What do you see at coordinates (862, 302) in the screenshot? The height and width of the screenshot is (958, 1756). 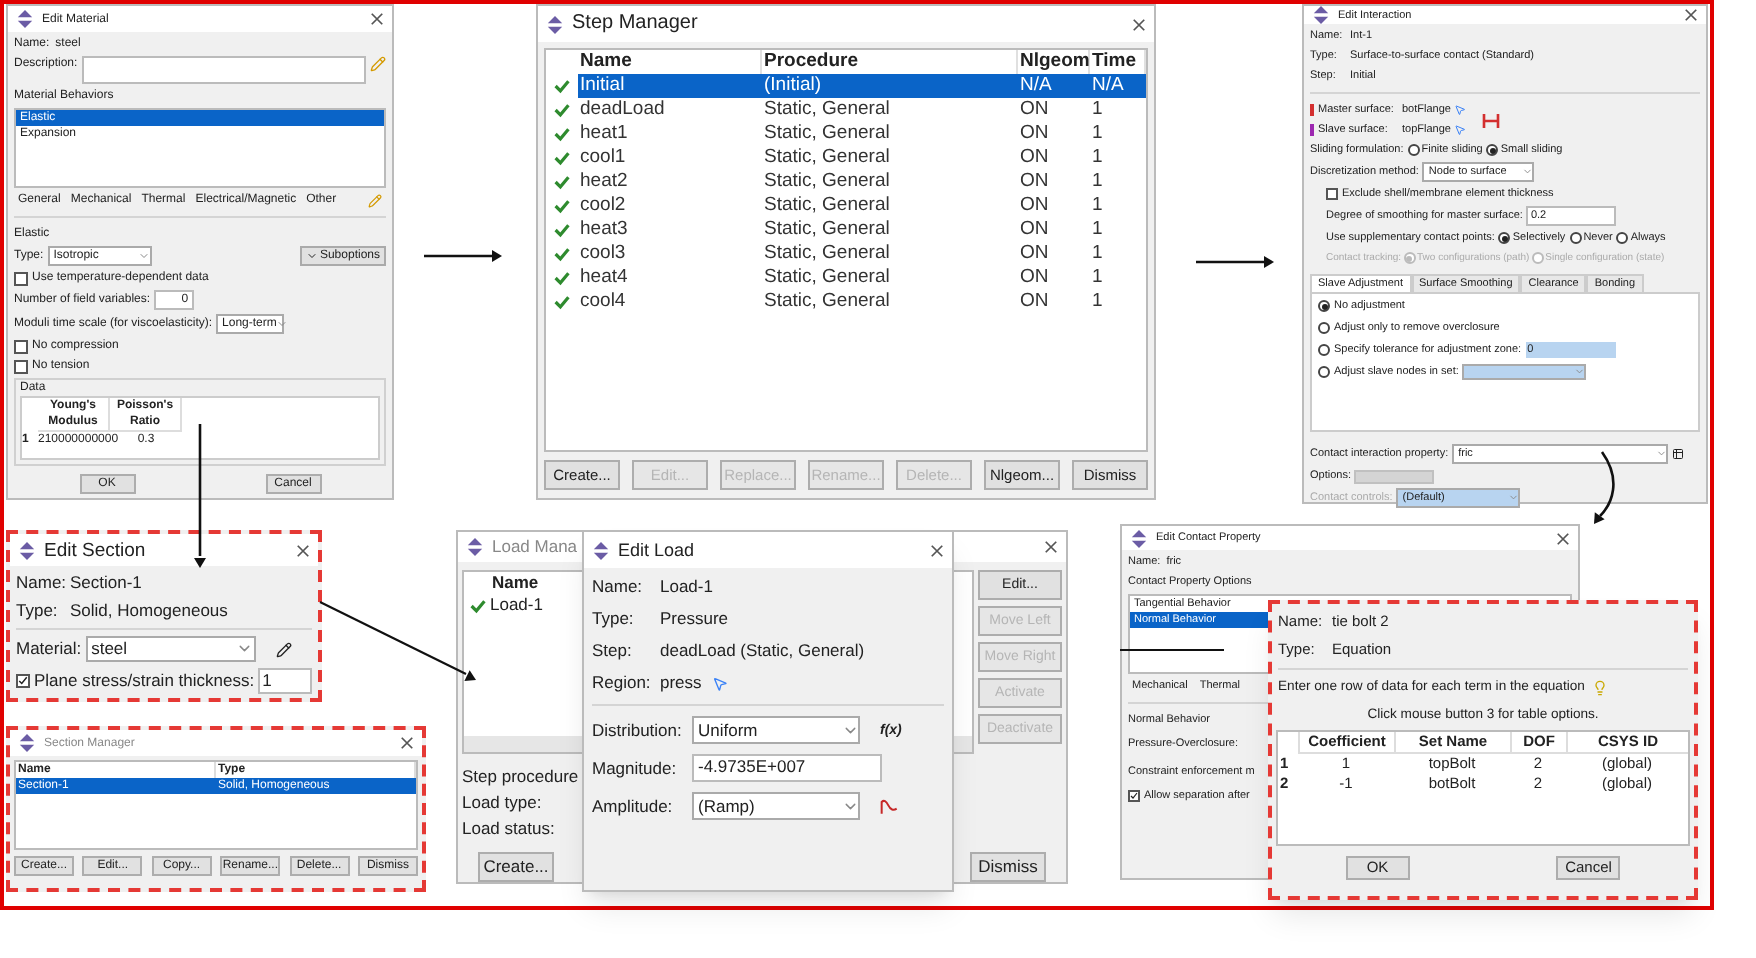 I see `step-row: cool4 Static, General ON 1` at bounding box center [862, 302].